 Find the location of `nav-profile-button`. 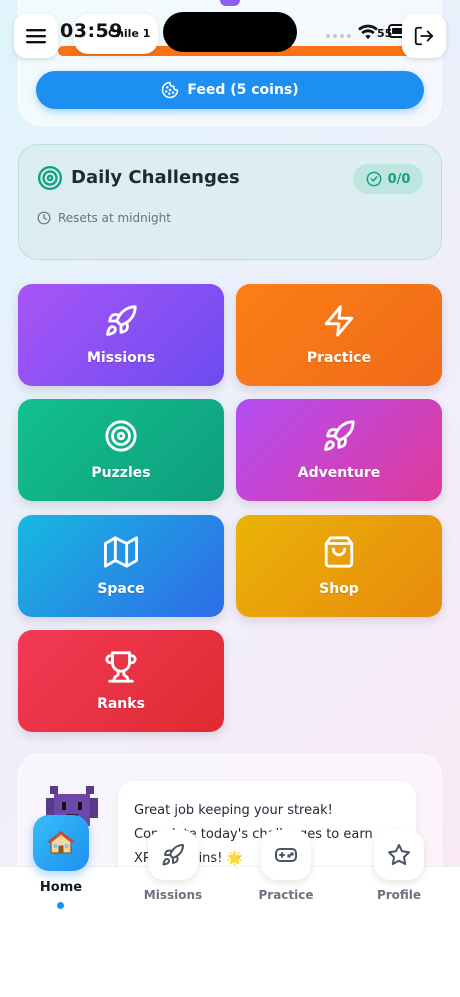

nav-profile-button is located at coordinates (399, 855).